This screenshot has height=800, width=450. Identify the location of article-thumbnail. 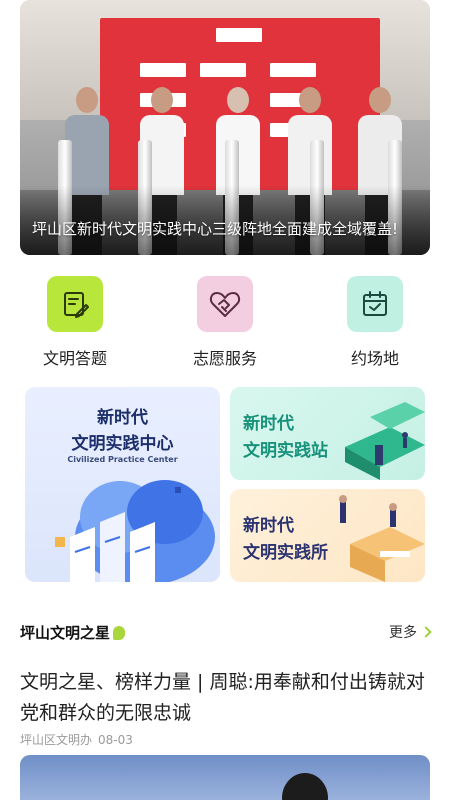
(225, 777).